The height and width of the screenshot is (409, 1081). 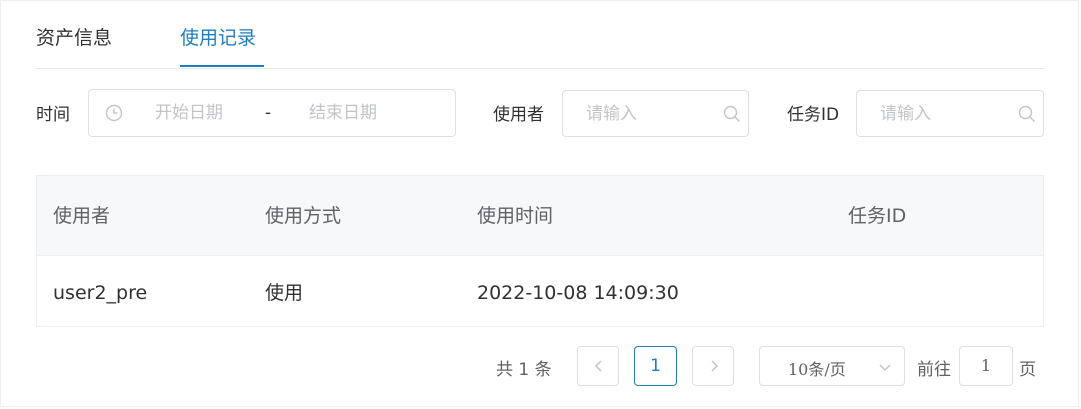 I want to click on column-header-task-id: 任务ID, so click(x=877, y=216).